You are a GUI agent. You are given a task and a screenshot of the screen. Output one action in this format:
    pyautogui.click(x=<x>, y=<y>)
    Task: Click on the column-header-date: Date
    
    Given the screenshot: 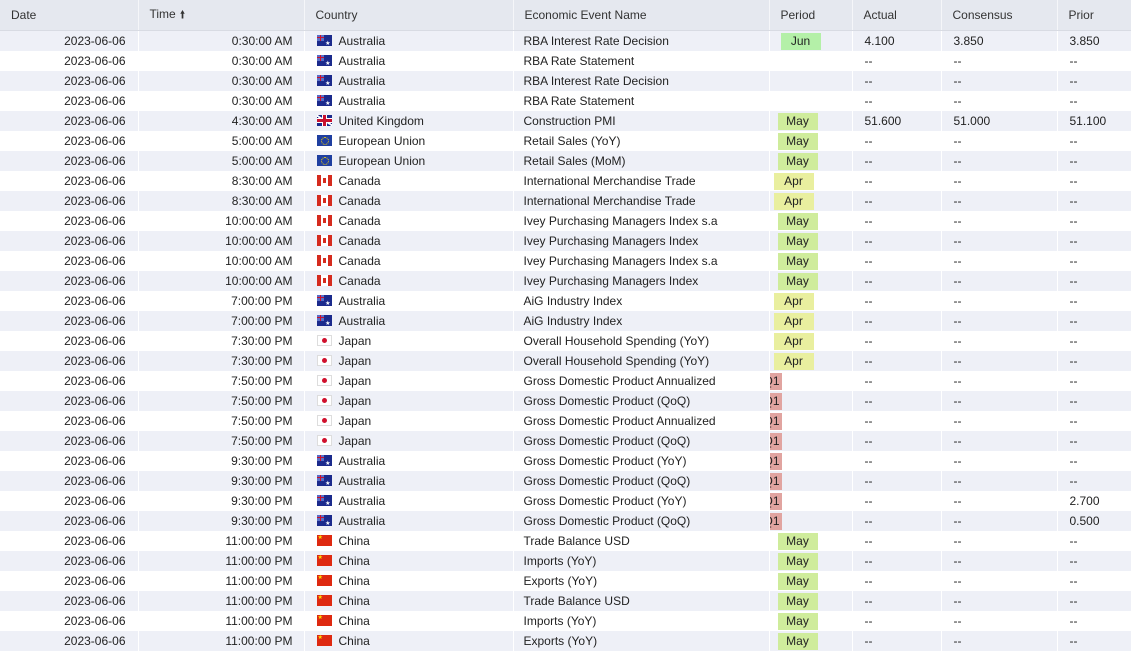 What is the action you would take?
    pyautogui.click(x=69, y=15)
    